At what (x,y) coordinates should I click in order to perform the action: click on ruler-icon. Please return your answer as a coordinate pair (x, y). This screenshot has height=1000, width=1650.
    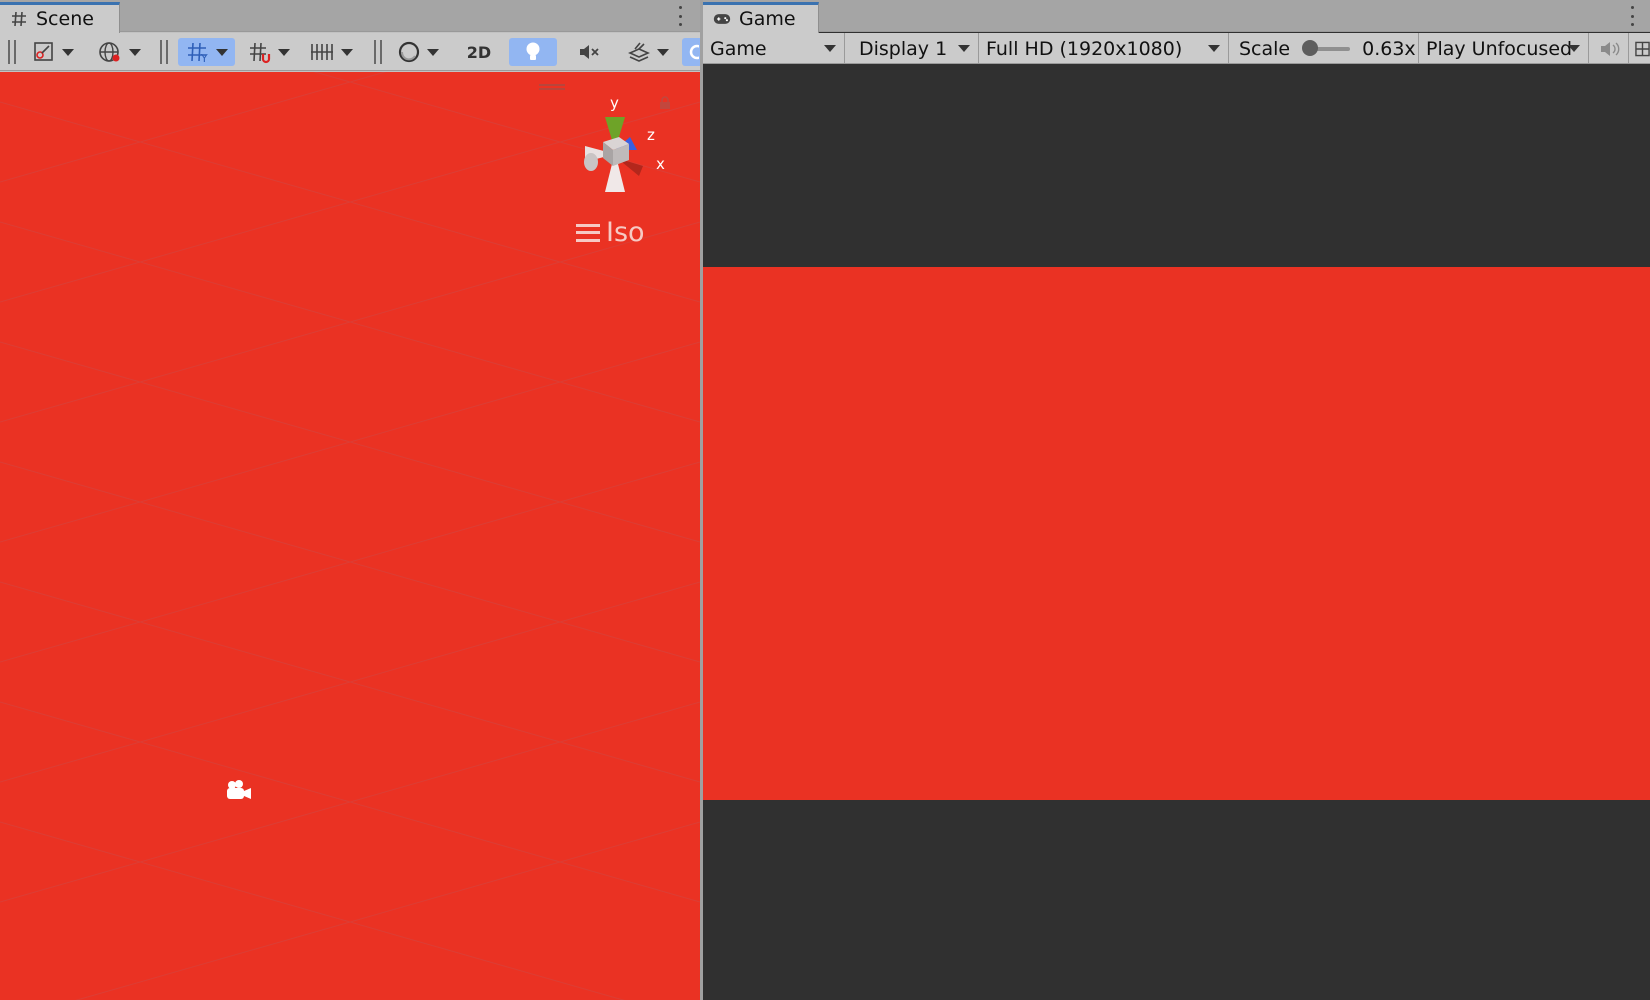
    Looking at the image, I should click on (322, 52).